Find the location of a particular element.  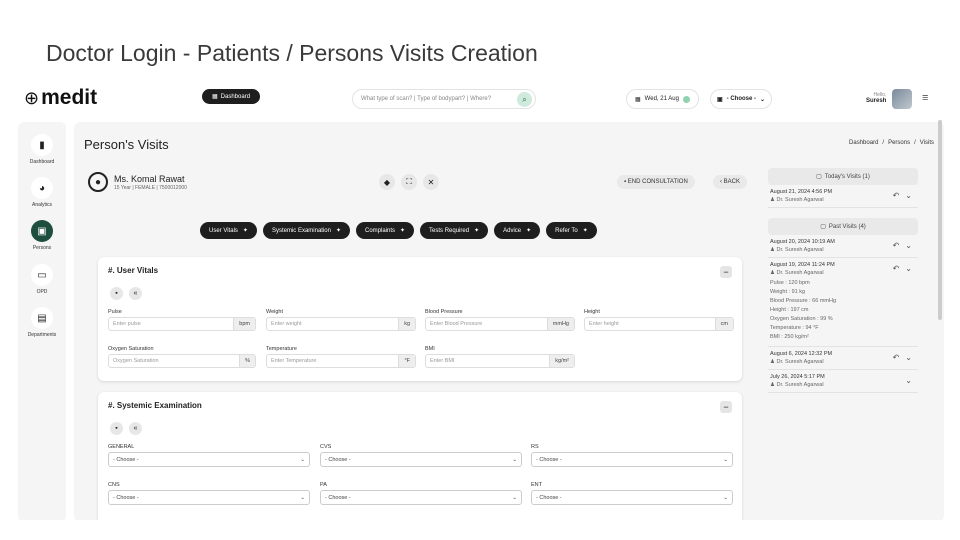

back-button: ‹ BACK is located at coordinates (730, 182).